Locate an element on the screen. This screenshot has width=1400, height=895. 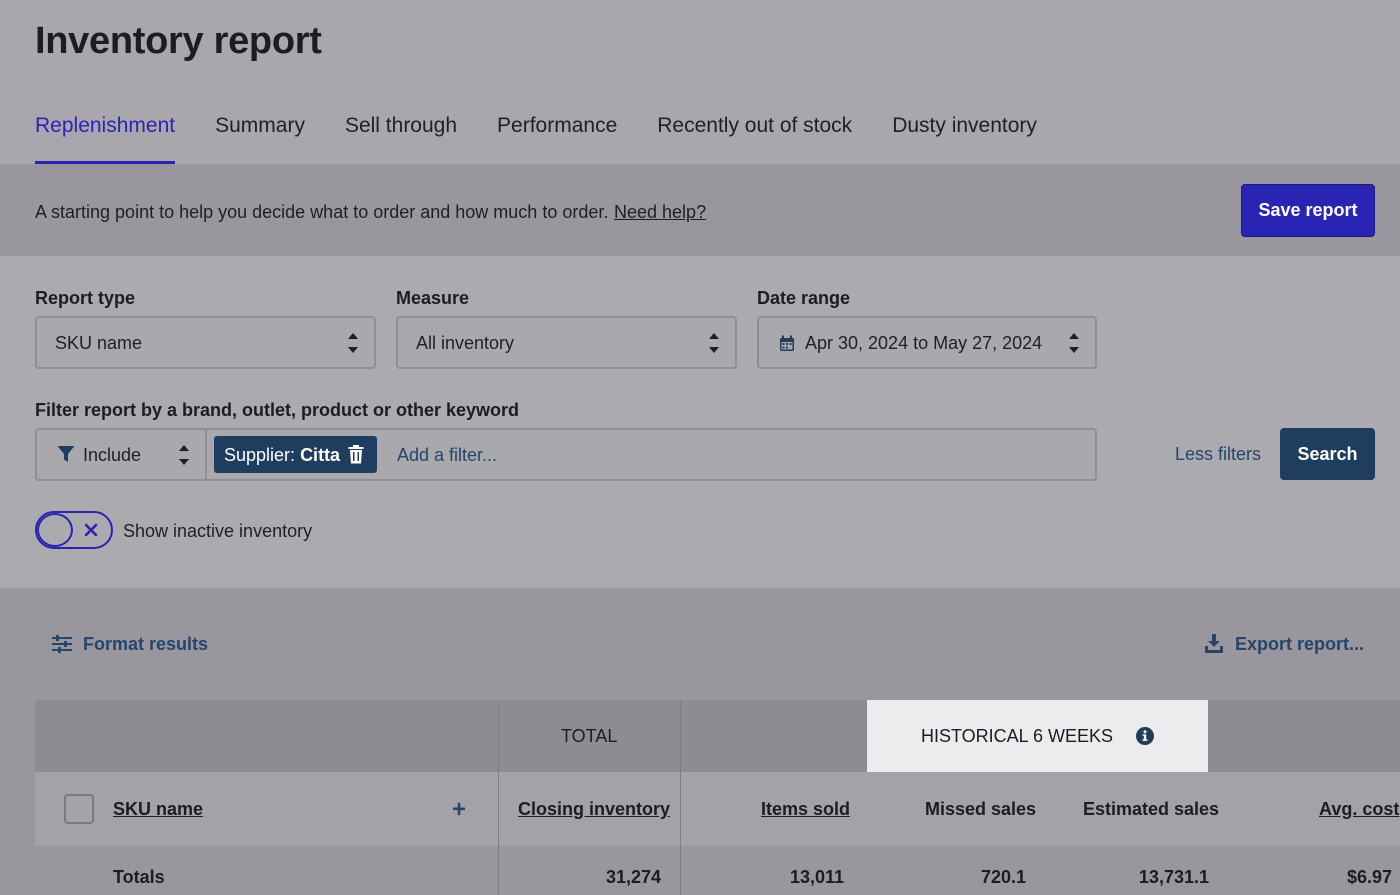
col-sku-name: SKU name is located at coordinates (158, 809).